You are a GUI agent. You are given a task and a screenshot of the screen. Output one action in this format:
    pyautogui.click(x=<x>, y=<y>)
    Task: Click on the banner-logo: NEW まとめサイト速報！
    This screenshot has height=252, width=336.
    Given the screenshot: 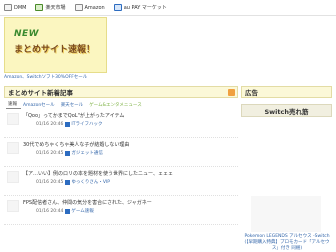 What is the action you would take?
    pyautogui.click(x=55, y=45)
    